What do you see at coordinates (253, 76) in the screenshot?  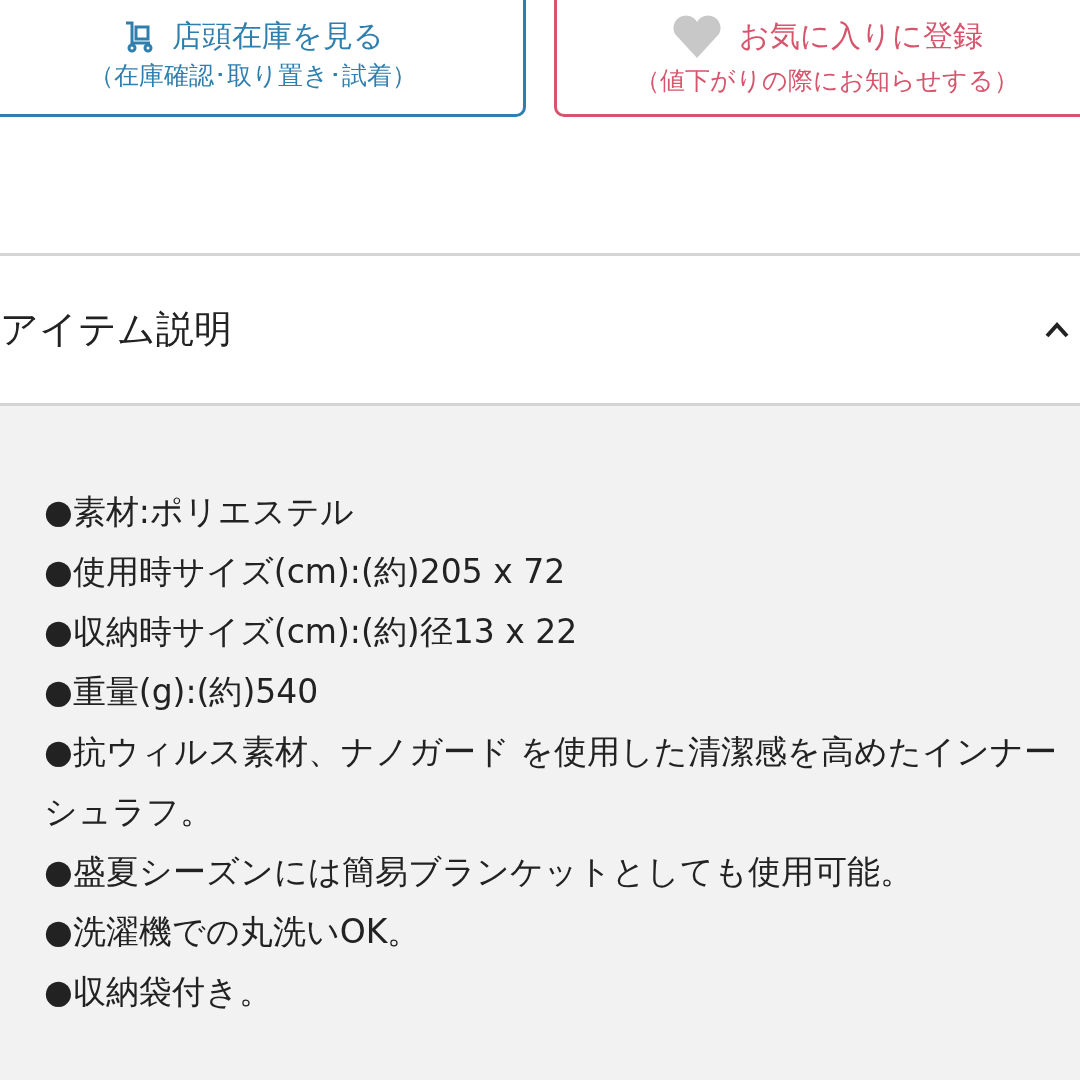 I see `action-subtitle: （在庫確認･取り置き･試着）` at bounding box center [253, 76].